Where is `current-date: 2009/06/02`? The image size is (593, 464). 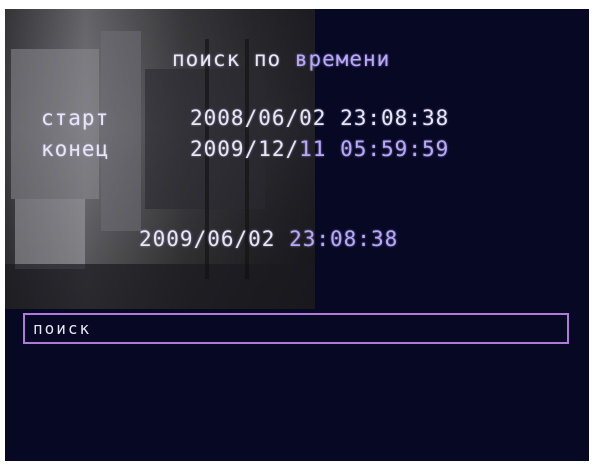
current-date: 2009/06/02 is located at coordinates (207, 239).